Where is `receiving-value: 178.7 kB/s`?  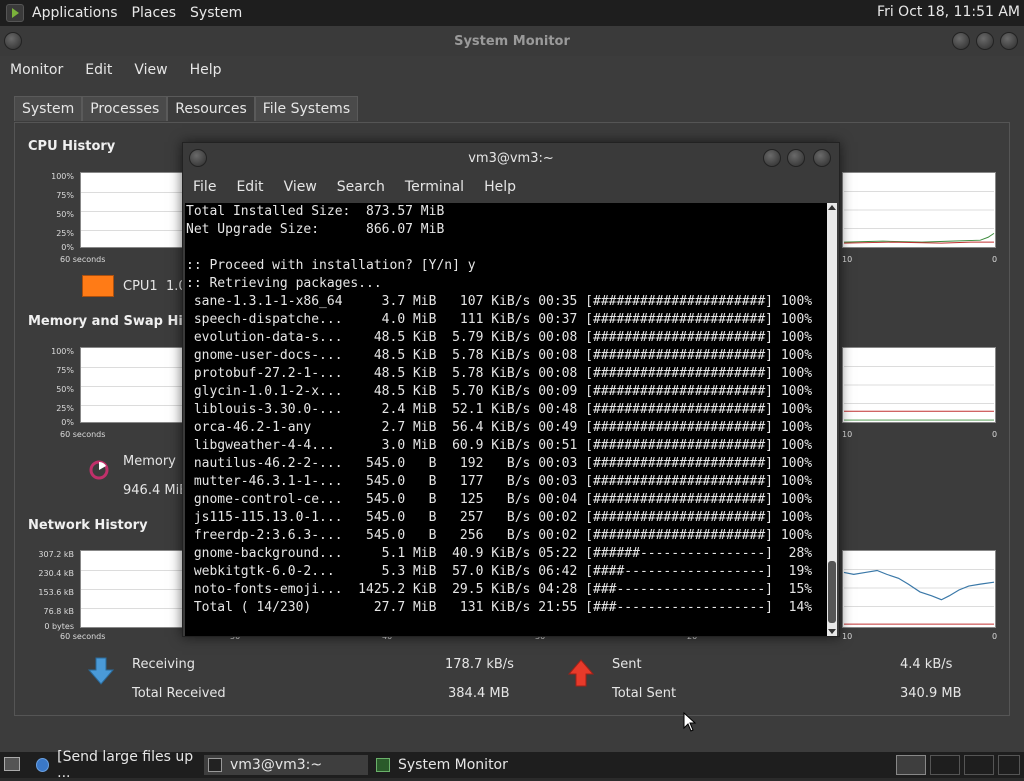 receiving-value: 178.7 kB/s is located at coordinates (479, 664).